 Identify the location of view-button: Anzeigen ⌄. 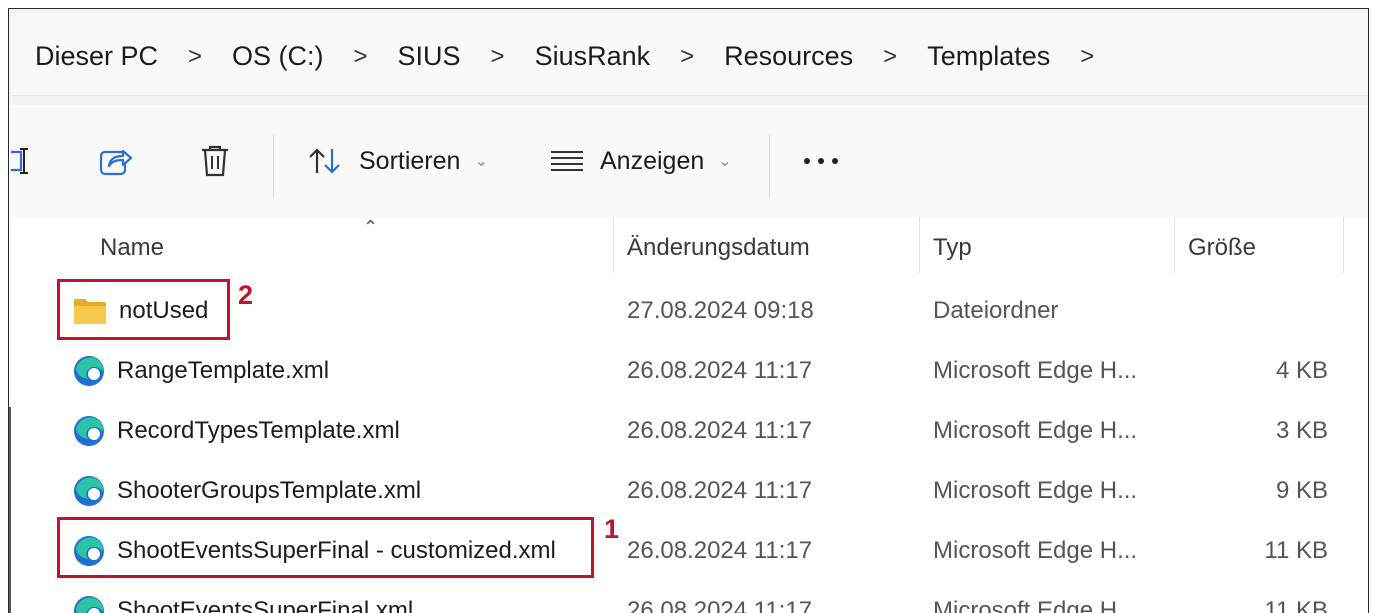
(641, 161).